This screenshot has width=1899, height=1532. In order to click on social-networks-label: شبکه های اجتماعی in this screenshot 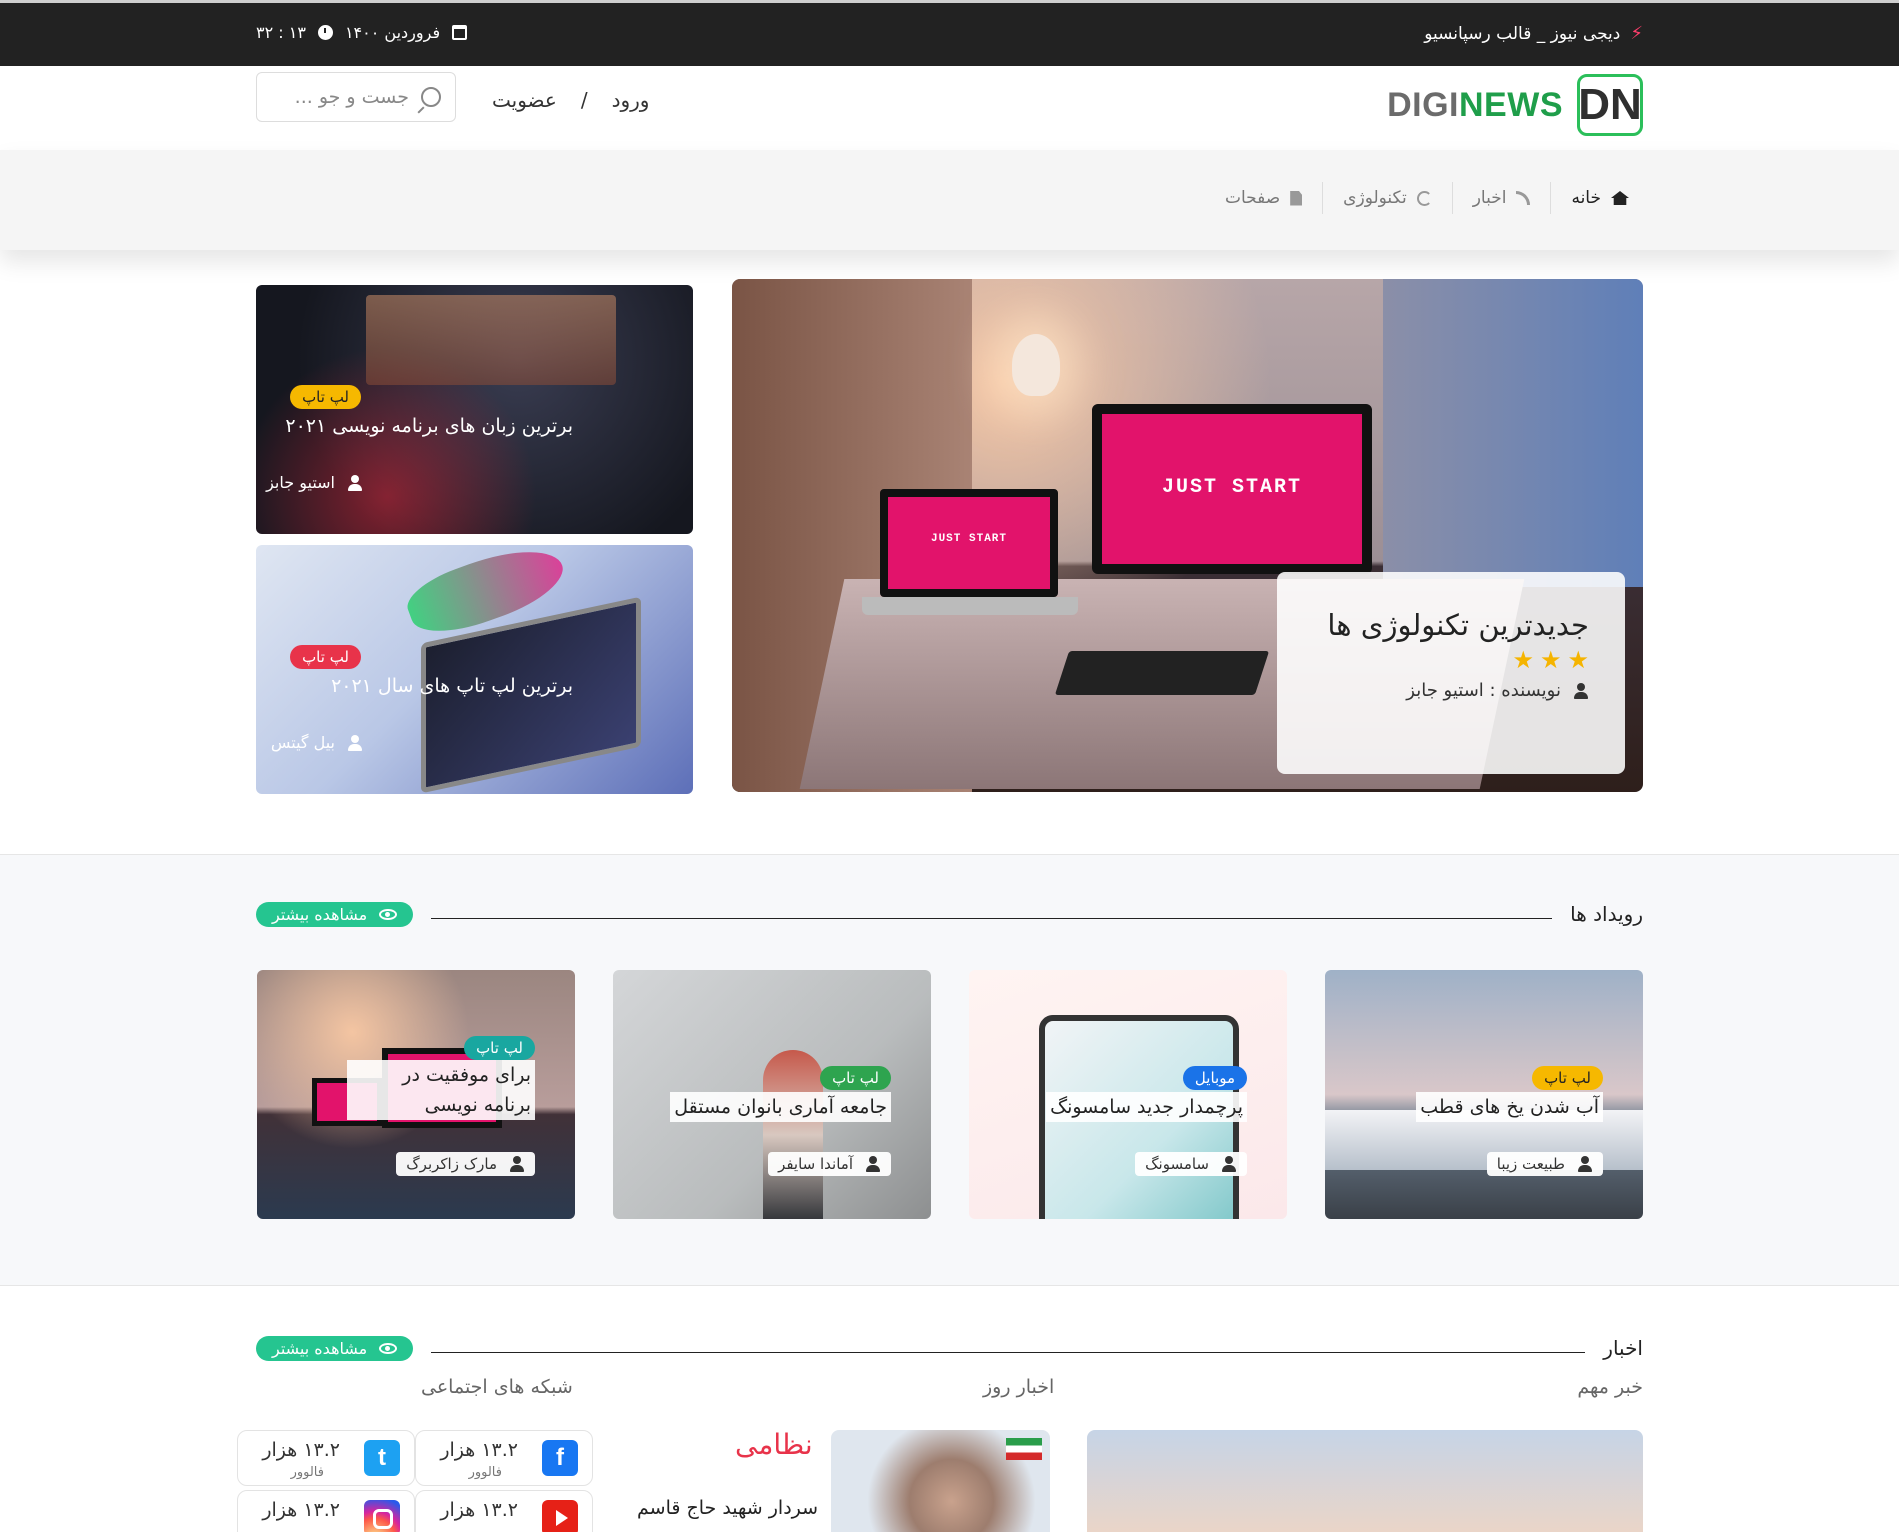, I will do `click(497, 1387)`.